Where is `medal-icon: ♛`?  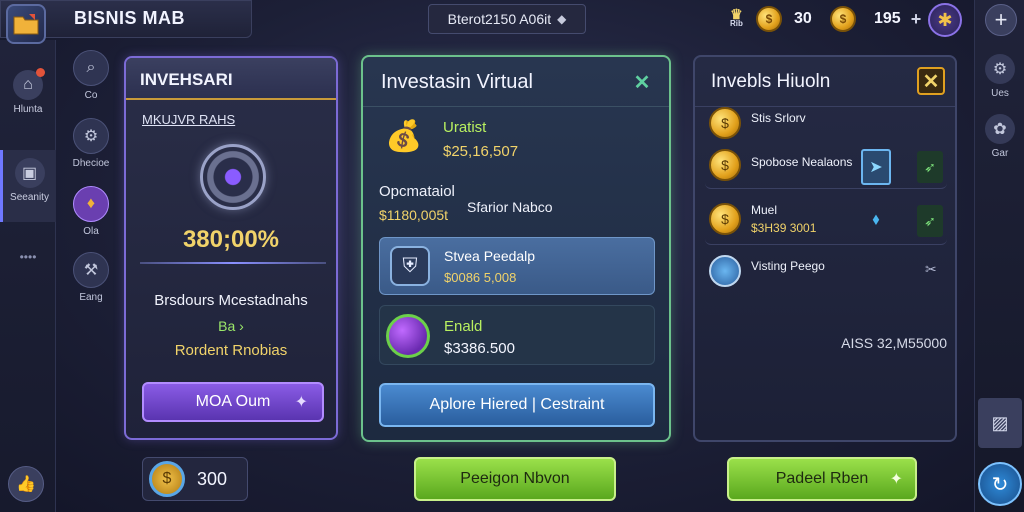
medal-icon: ♛ is located at coordinates (736, 14).